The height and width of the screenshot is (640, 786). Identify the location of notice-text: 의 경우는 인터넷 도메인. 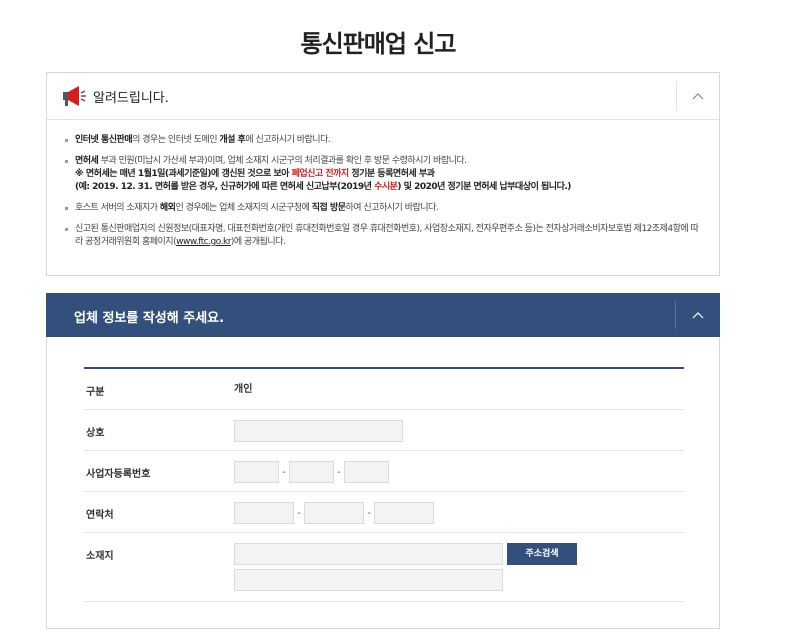
(176, 140).